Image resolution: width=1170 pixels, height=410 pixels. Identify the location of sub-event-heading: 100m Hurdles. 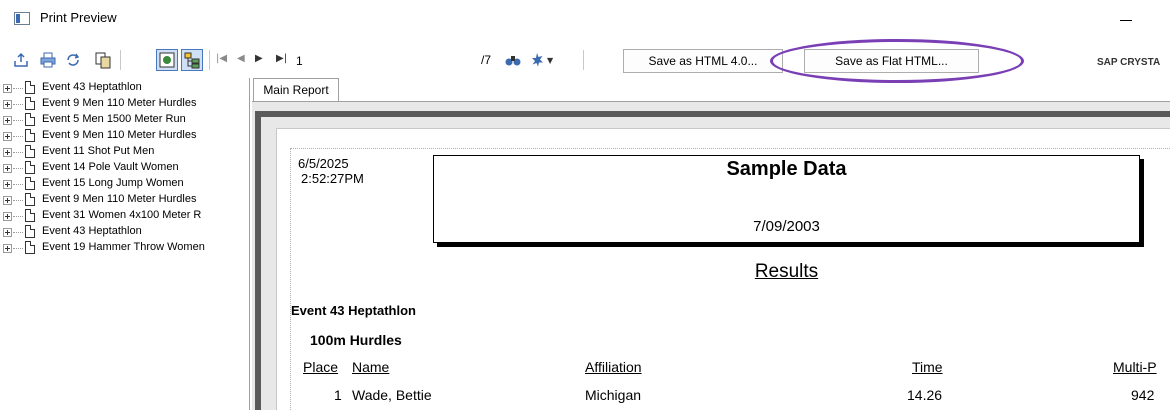
(356, 340).